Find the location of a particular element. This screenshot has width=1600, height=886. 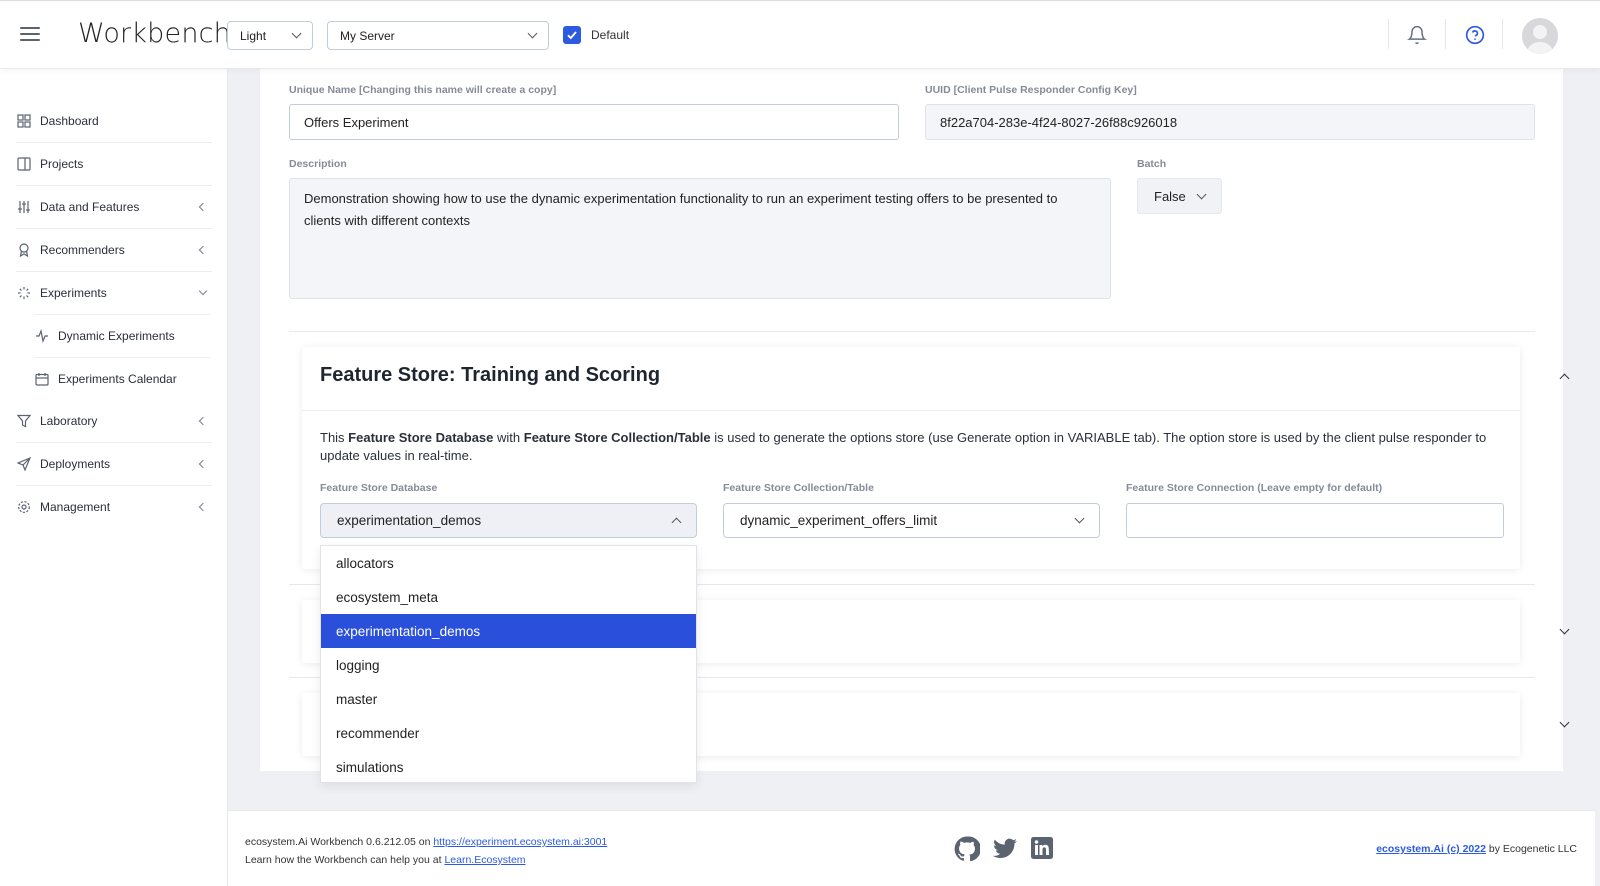

dropdown-option: allocators is located at coordinates (508, 563).